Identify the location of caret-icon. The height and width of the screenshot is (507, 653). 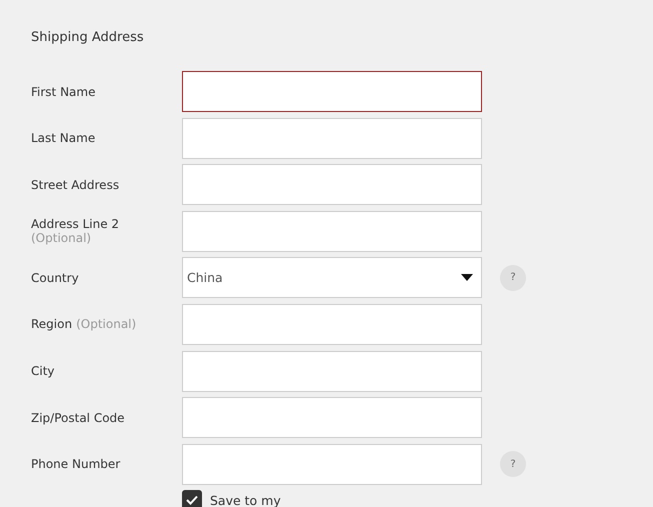
(467, 278).